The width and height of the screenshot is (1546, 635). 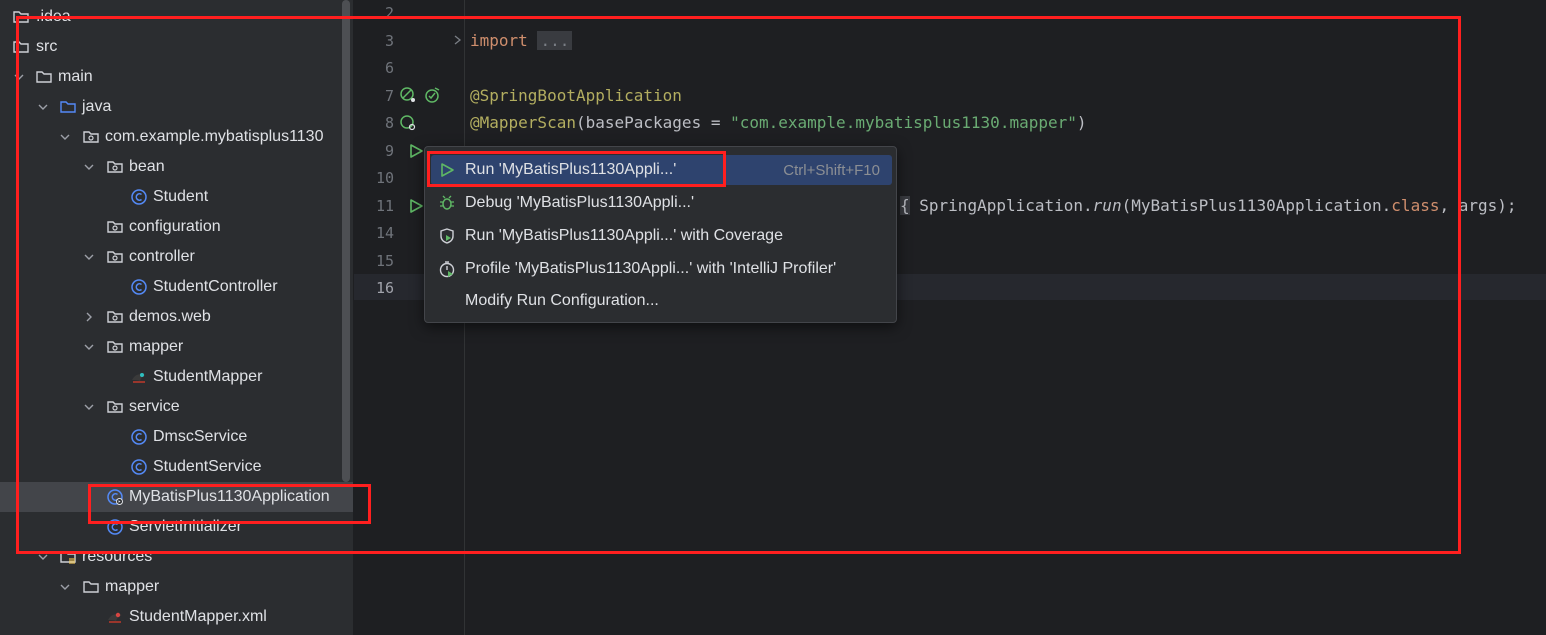 I want to click on tree-item-bean: bean, so click(x=171, y=167).